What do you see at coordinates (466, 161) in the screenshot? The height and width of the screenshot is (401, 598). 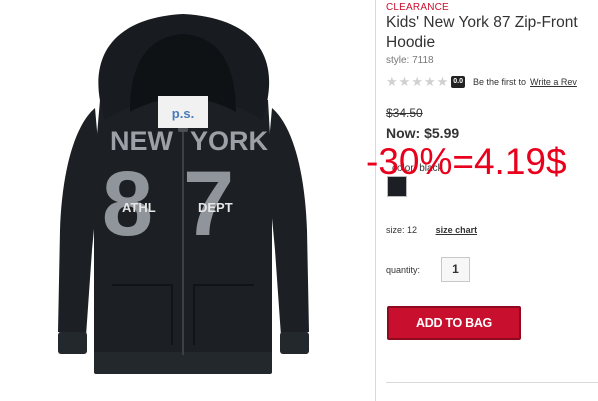 I see `discount-annotation: -30%=4.19$` at bounding box center [466, 161].